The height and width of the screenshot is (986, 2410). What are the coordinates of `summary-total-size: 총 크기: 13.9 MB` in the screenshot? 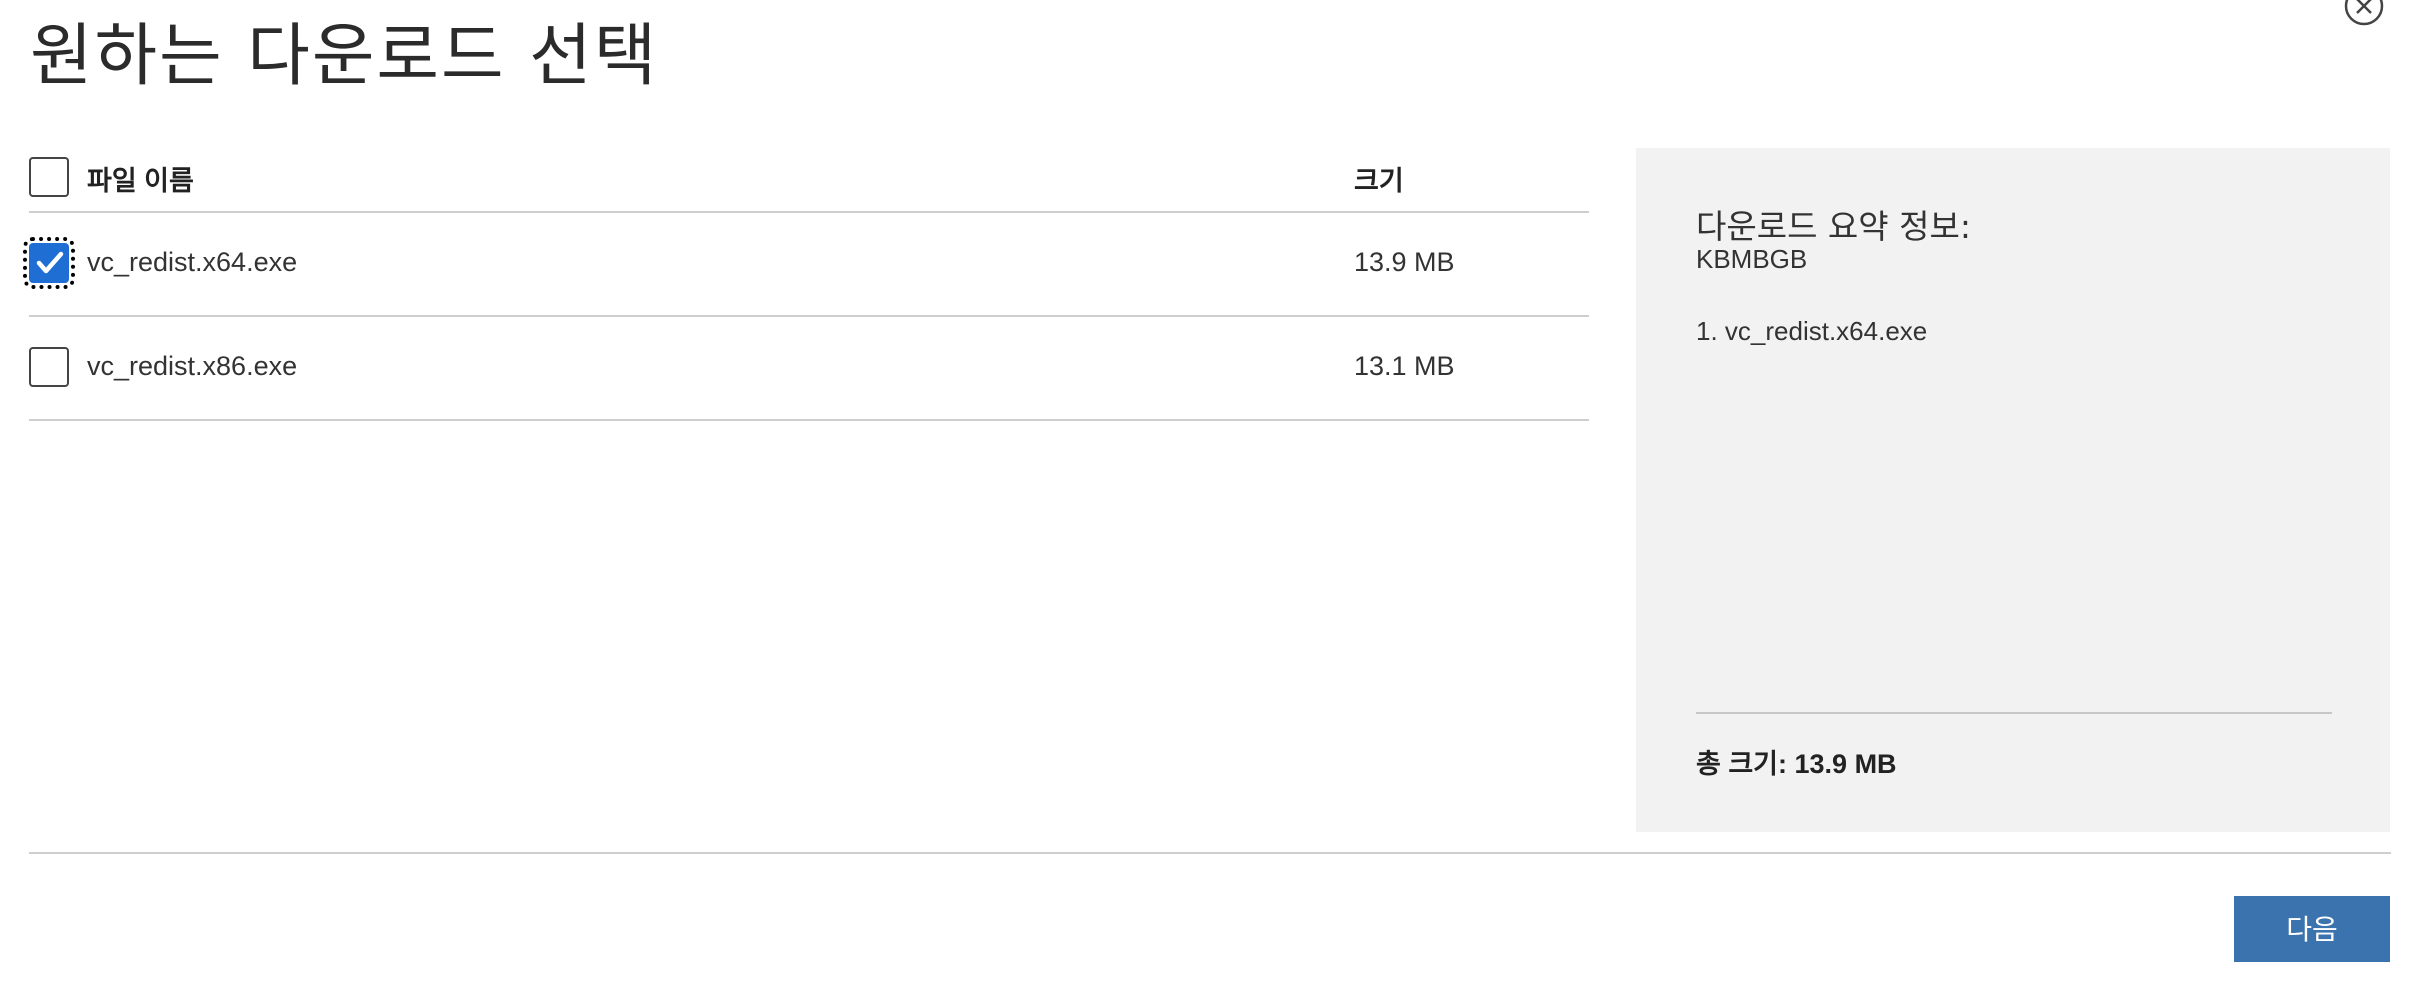 It's located at (1796, 764).